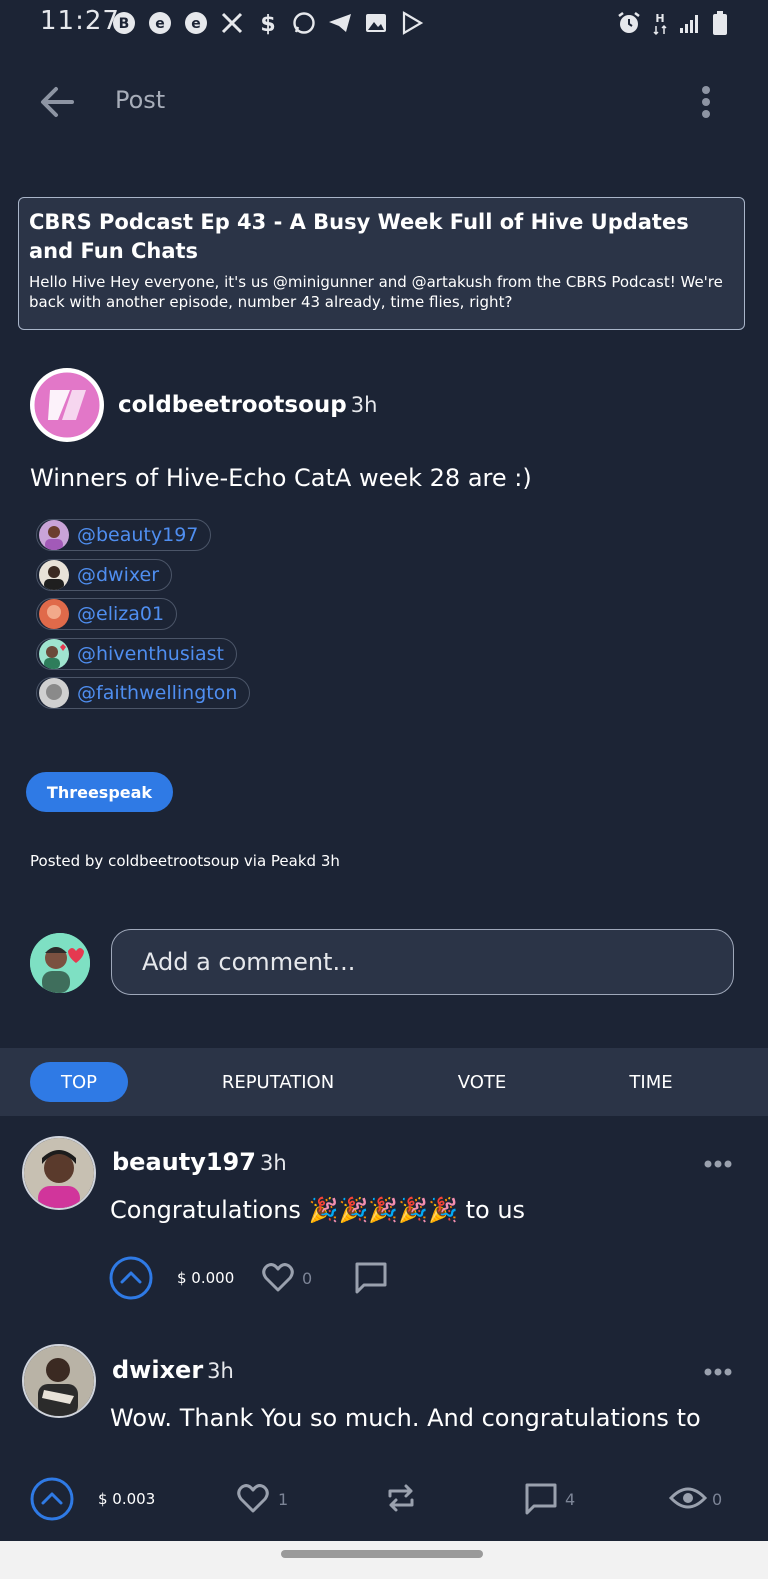  I want to click on views-eye-icon, so click(688, 1498).